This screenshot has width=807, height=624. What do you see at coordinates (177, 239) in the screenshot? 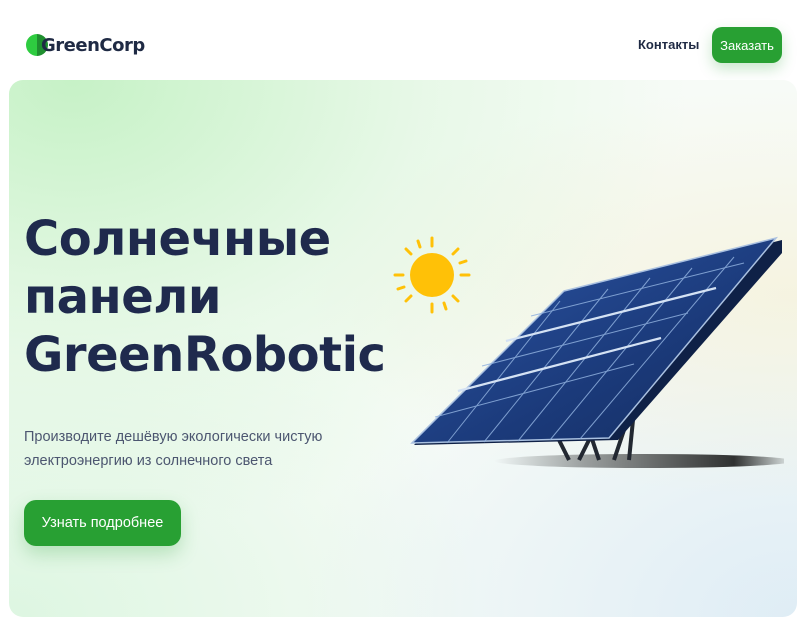
I see `hero-title-line: Солнечные` at bounding box center [177, 239].